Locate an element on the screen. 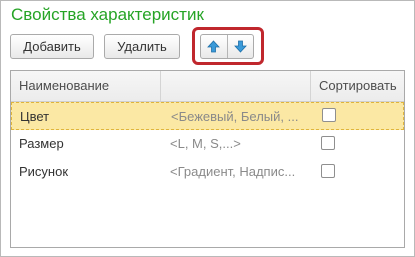  row-name: Рисунок is located at coordinates (44, 171).